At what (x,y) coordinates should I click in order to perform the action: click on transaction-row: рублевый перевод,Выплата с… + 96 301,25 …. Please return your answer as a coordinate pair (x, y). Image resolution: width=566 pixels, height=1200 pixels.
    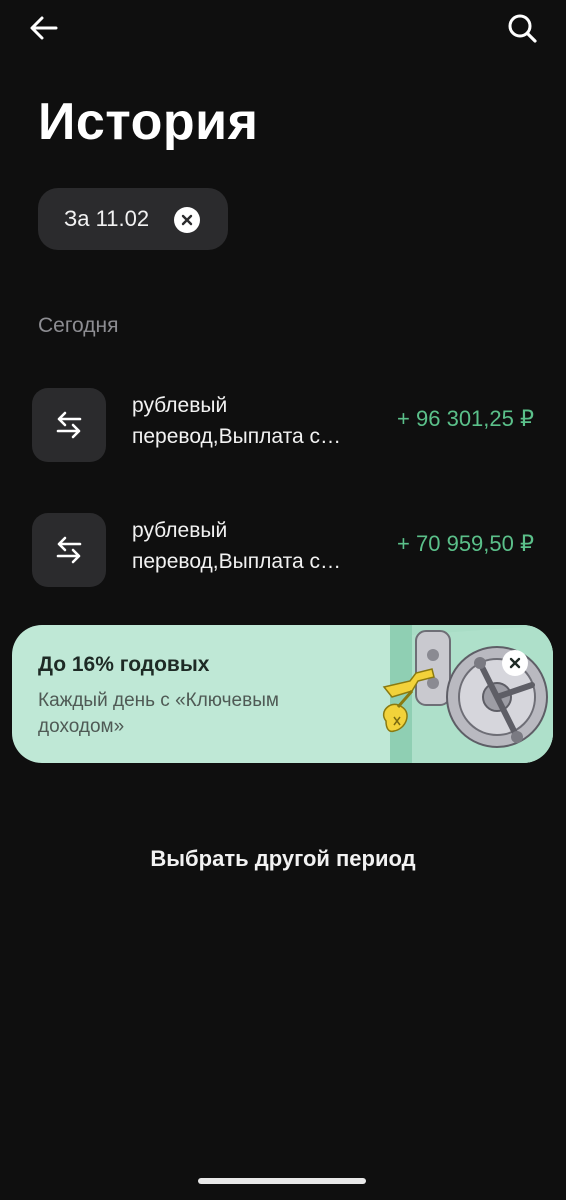
    Looking at the image, I should click on (283, 424).